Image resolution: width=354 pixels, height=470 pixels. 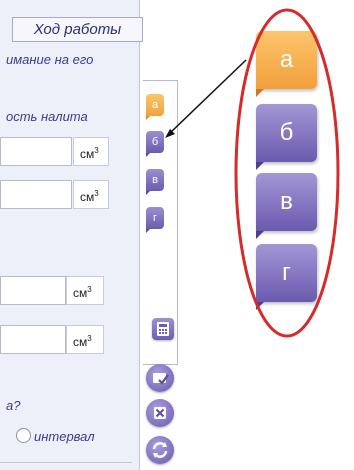 I want to click on pointer-arrow-line, so click(x=208, y=96).